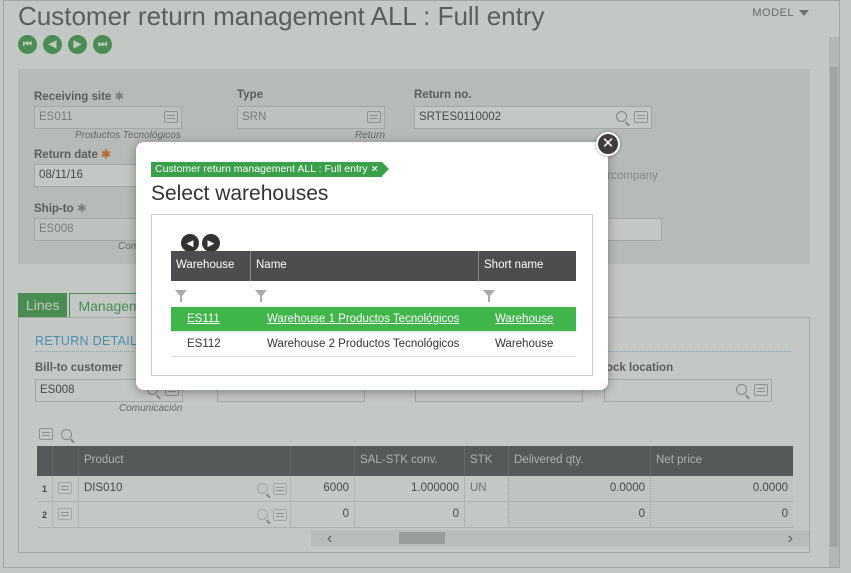 The height and width of the screenshot is (573, 851). Describe the element at coordinates (211, 243) in the screenshot. I see `next-page-icon: ▶` at that location.